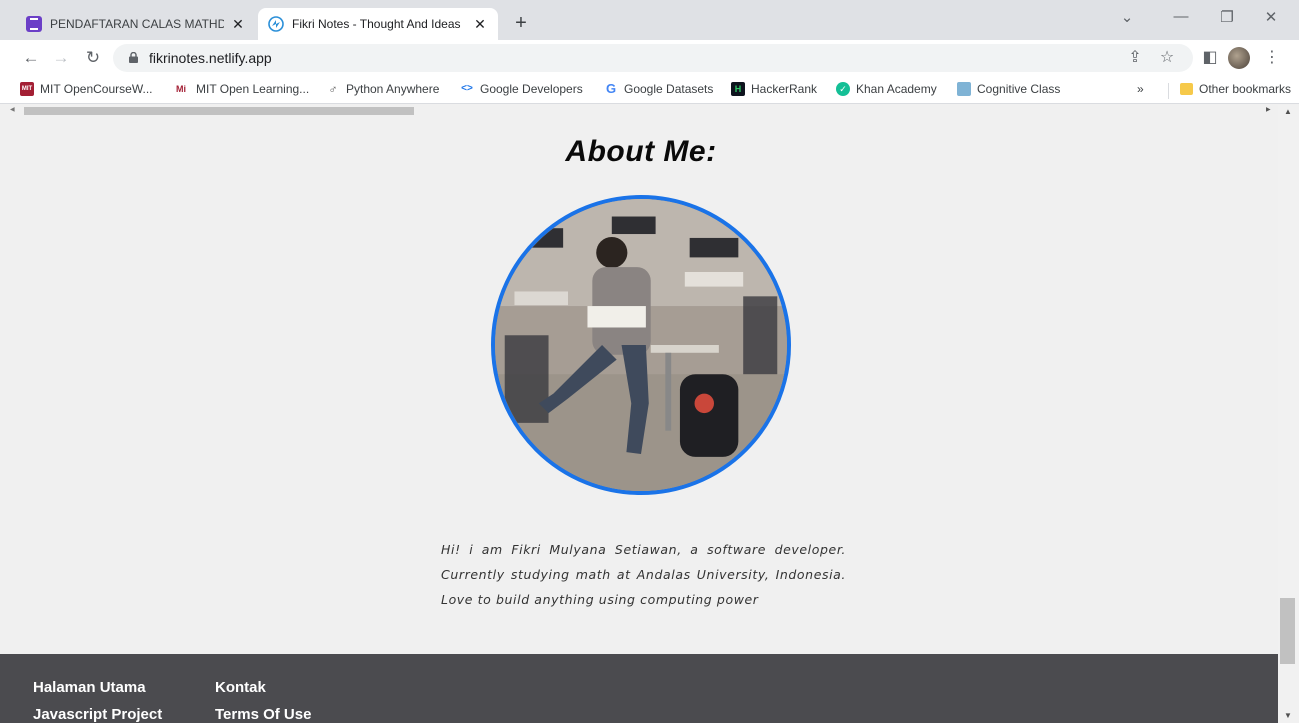 This screenshot has height=723, width=1299. I want to click on python-anywhere-icon: ♂, so click(333, 89).